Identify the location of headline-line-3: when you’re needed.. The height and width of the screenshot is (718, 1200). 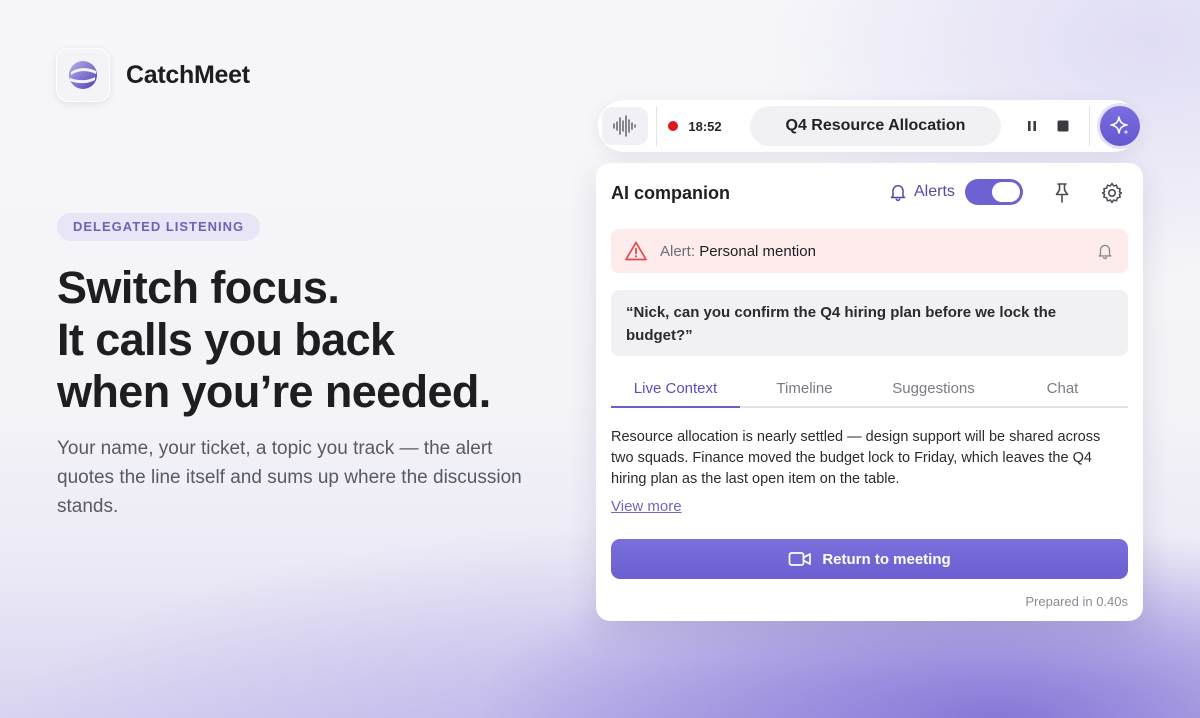
(274, 391).